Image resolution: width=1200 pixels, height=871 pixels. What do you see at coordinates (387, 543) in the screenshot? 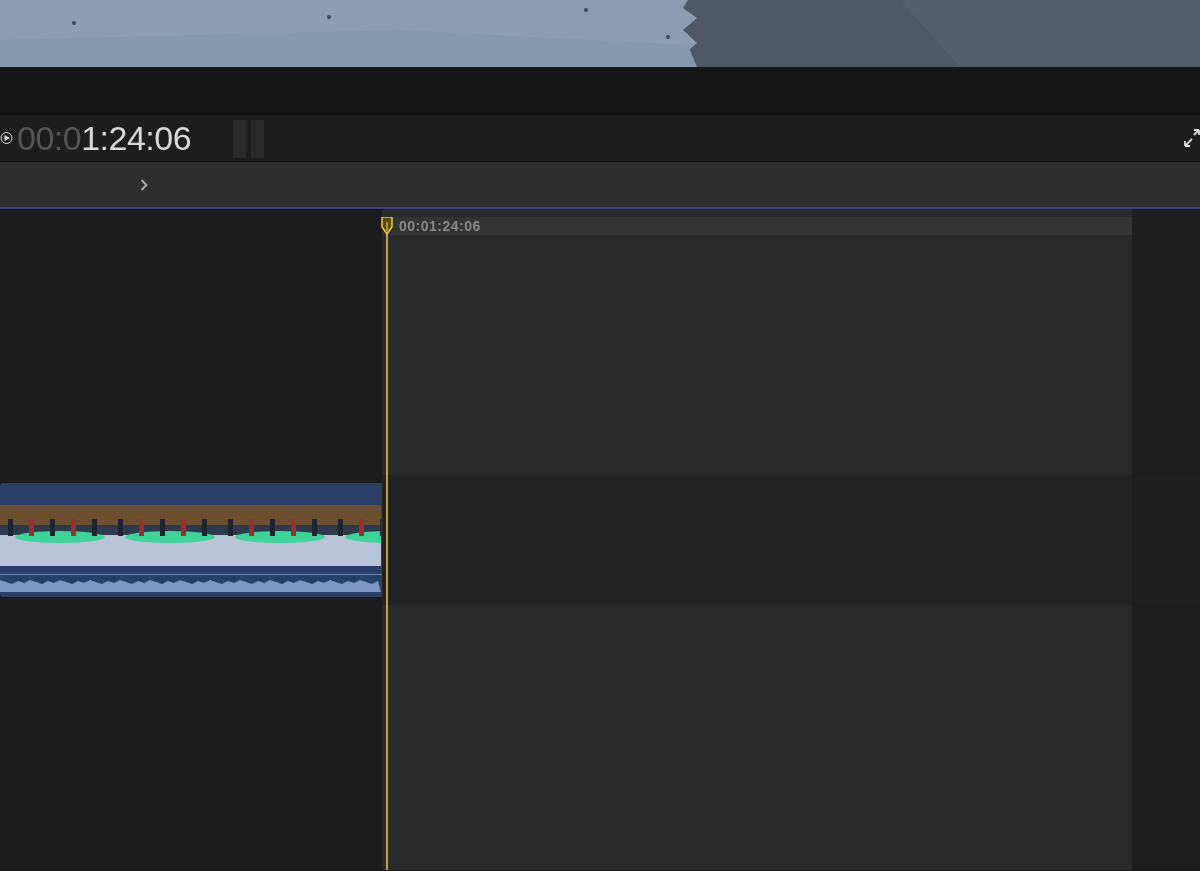
I see `playhead` at bounding box center [387, 543].